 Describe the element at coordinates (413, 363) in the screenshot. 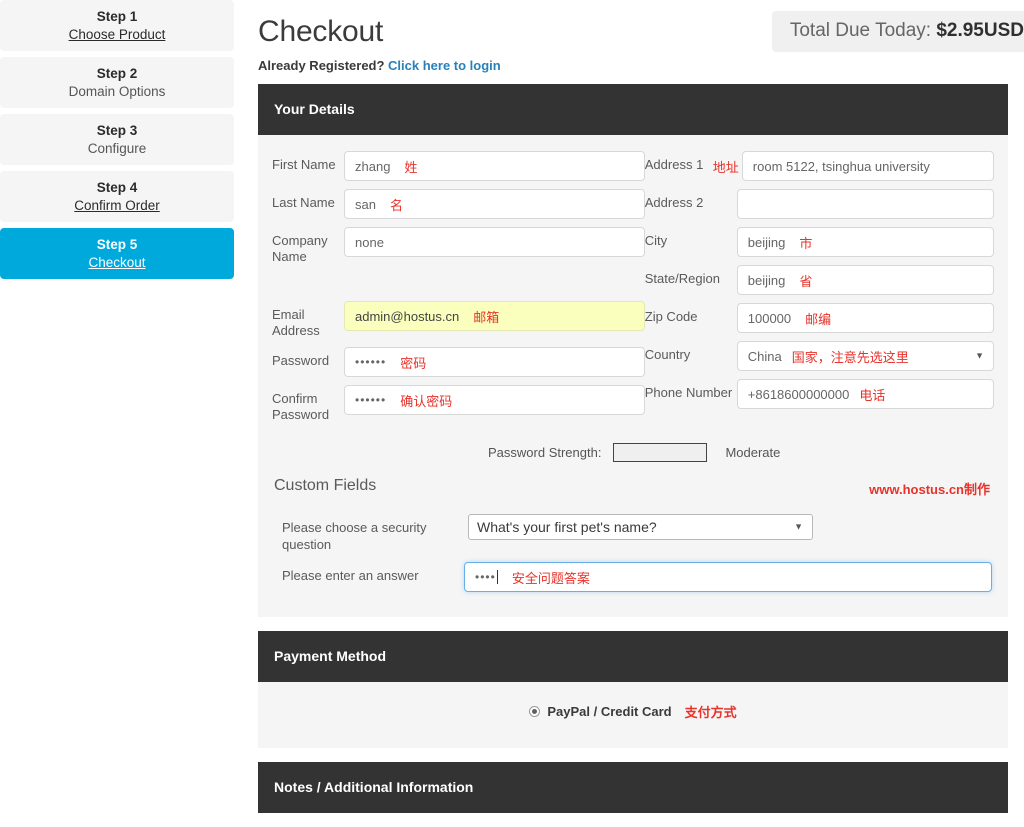

I see `password-annotation: 密码` at that location.